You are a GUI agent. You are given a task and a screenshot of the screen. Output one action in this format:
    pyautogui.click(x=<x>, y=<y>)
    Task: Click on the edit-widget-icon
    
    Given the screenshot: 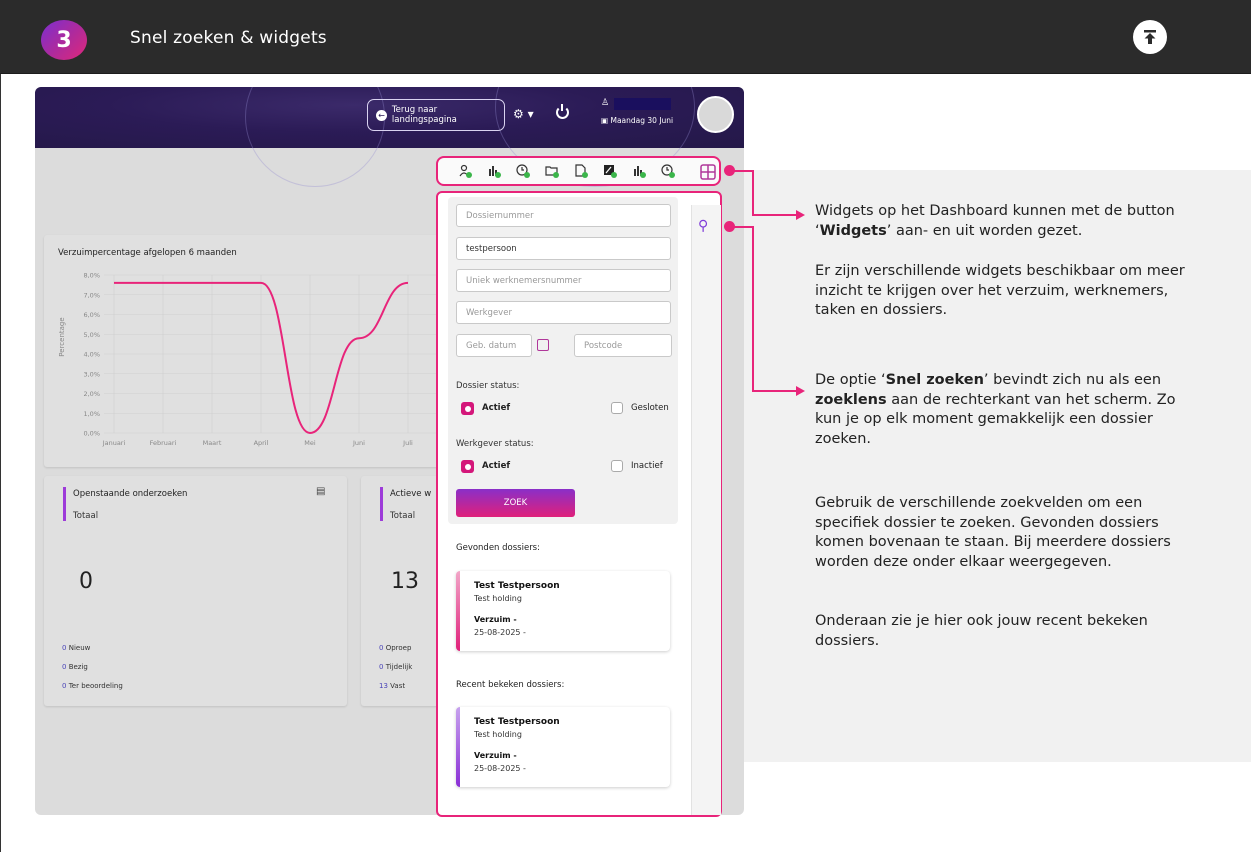 What is the action you would take?
    pyautogui.click(x=610, y=171)
    